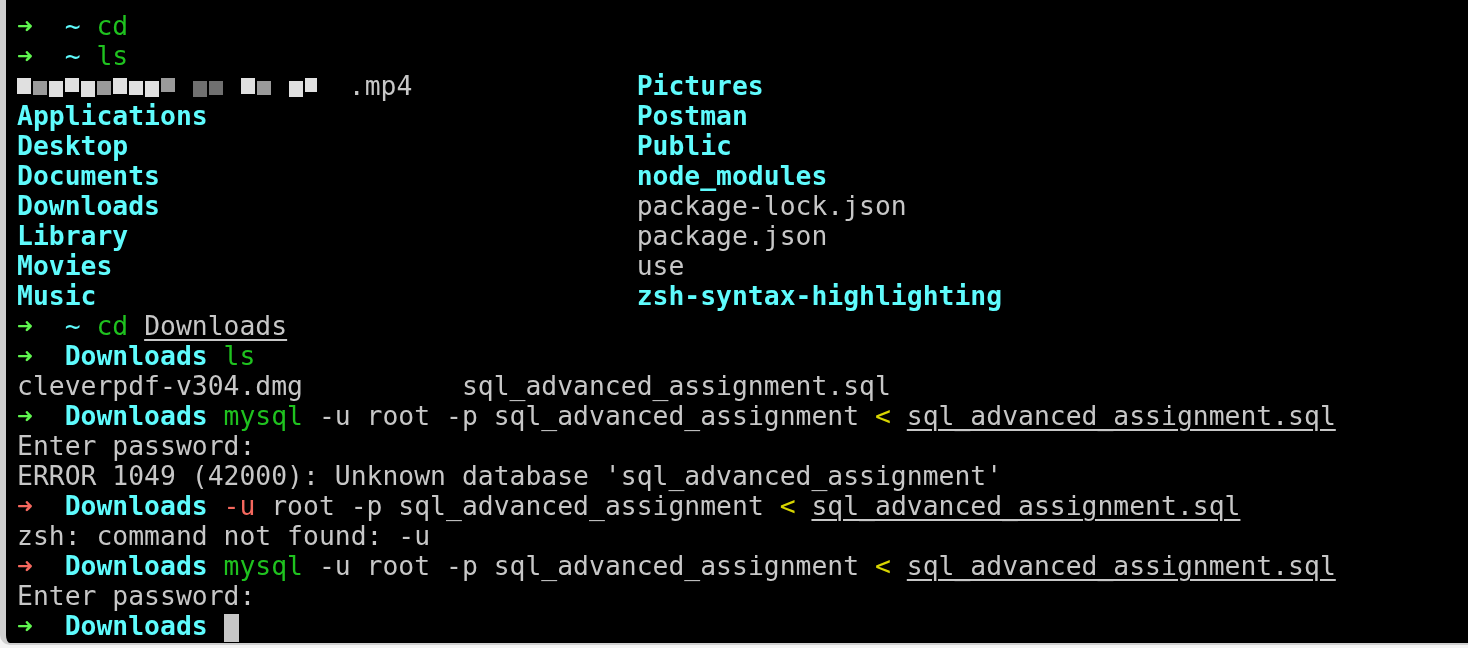  Describe the element at coordinates (660, 266) in the screenshot. I see `file-name: use` at that location.